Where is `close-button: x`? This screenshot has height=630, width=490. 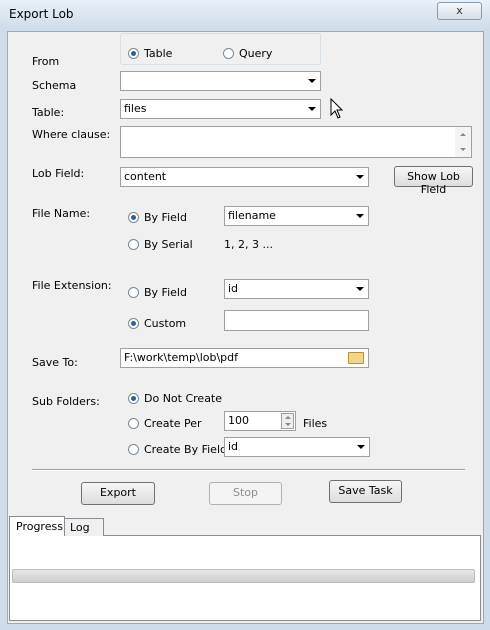
close-button: x is located at coordinates (459, 11).